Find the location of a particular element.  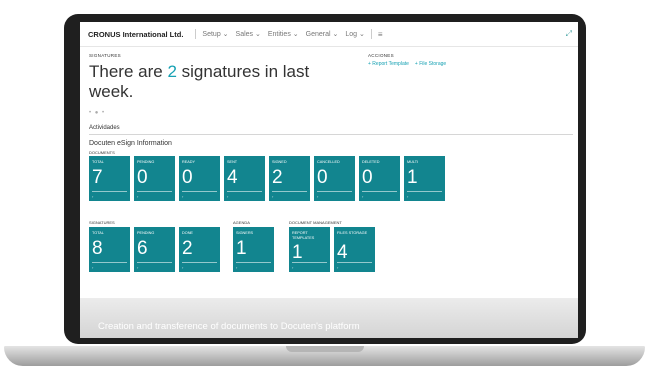

tile-label: READY is located at coordinates (189, 162).